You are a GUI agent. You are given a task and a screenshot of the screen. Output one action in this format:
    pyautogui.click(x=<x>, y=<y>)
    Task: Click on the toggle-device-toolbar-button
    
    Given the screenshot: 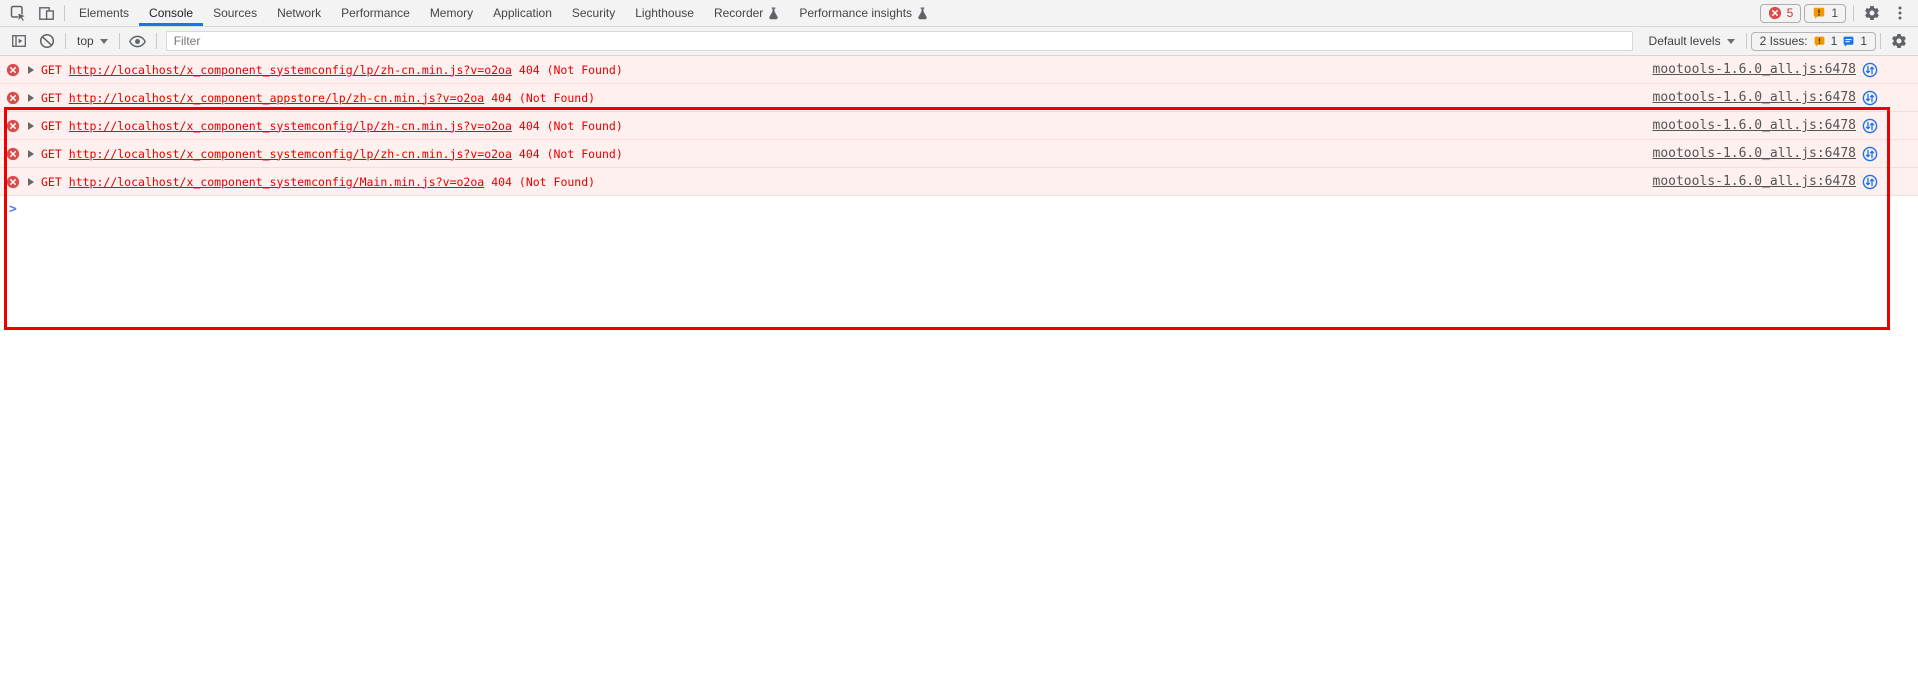 What is the action you would take?
    pyautogui.click(x=46, y=13)
    